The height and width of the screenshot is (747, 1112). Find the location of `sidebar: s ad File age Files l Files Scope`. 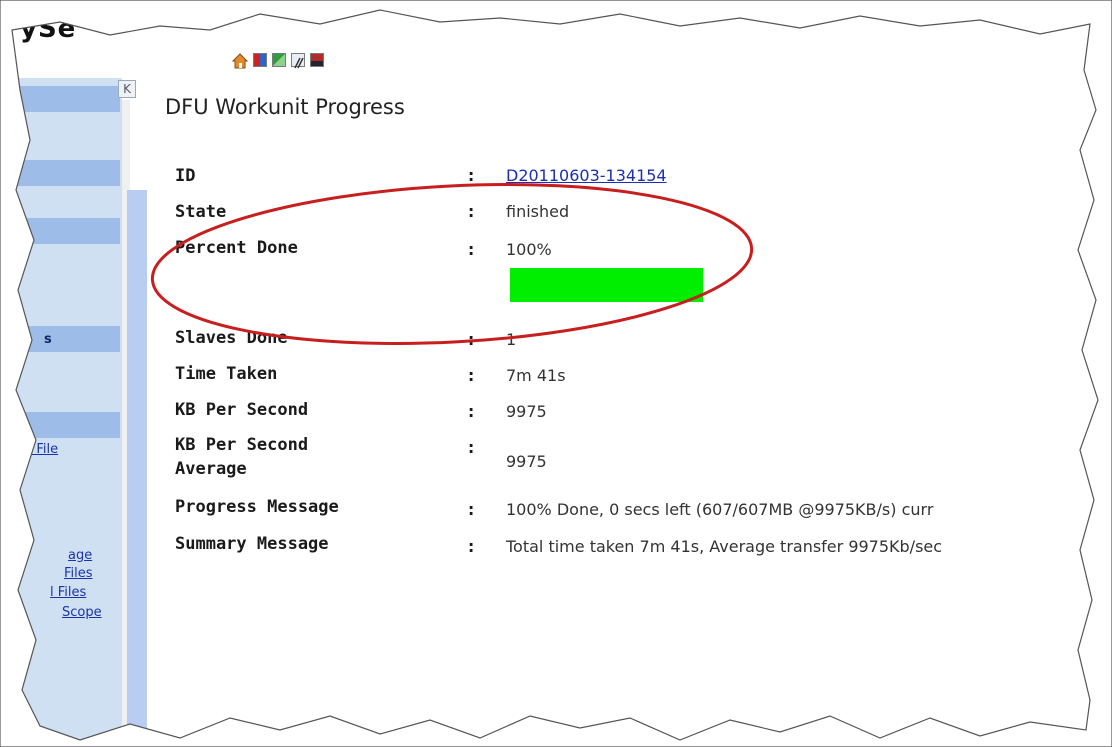

sidebar: s ad File age Files l Files Scope is located at coordinates (61, 412).